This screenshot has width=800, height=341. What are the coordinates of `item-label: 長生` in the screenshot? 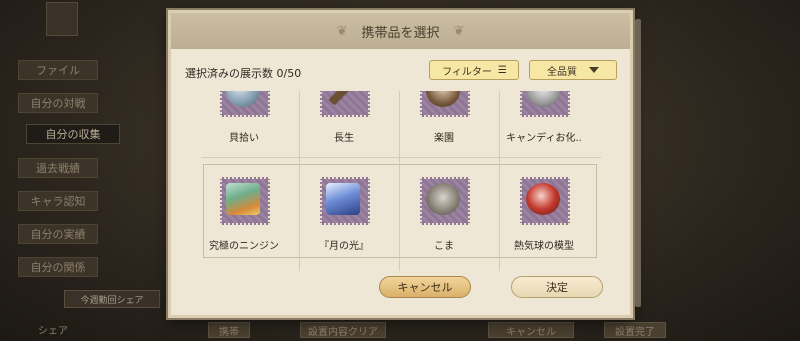 It's located at (344, 138).